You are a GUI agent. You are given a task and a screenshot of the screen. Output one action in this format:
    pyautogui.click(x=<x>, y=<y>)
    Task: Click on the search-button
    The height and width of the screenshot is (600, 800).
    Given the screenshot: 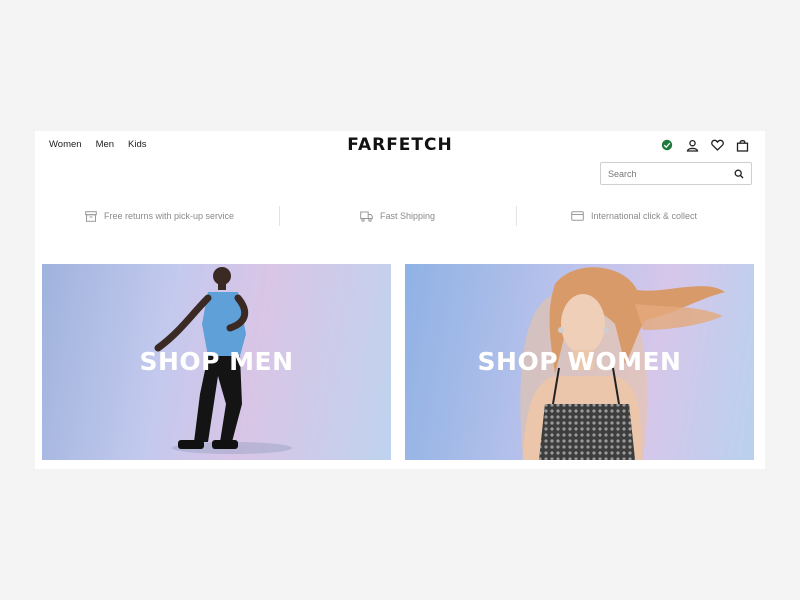 What is the action you would take?
    pyautogui.click(x=739, y=173)
    